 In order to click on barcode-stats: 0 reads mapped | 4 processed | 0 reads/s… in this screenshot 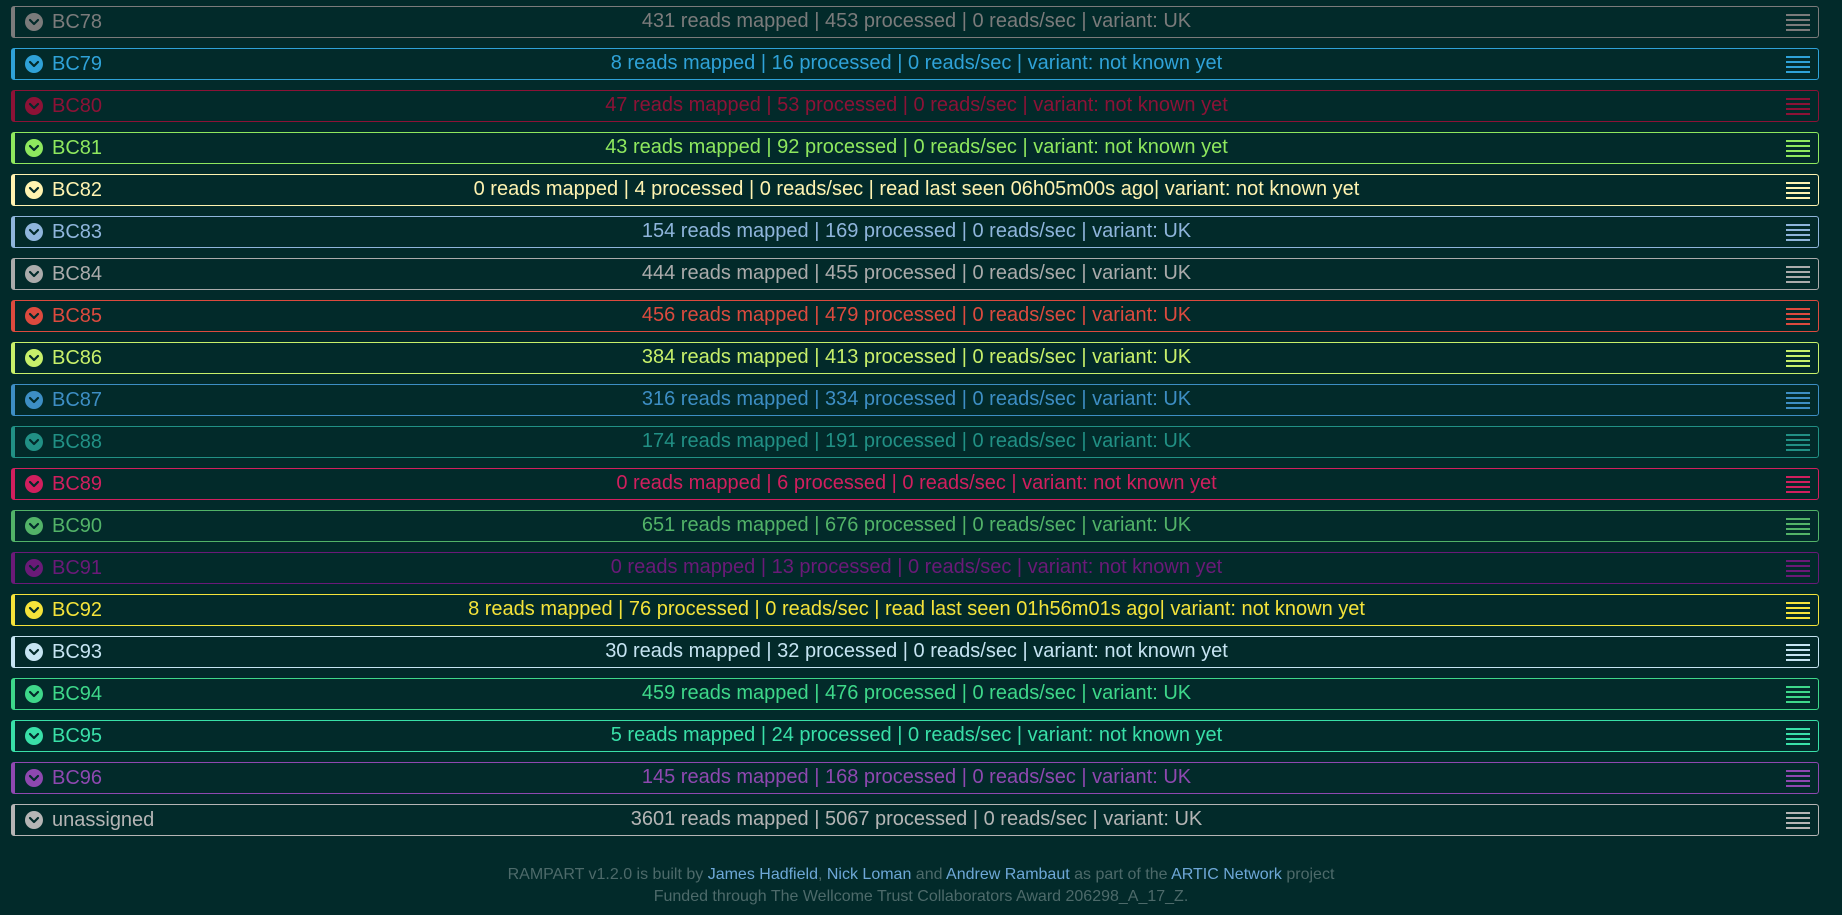, I will do `click(916, 189)`.